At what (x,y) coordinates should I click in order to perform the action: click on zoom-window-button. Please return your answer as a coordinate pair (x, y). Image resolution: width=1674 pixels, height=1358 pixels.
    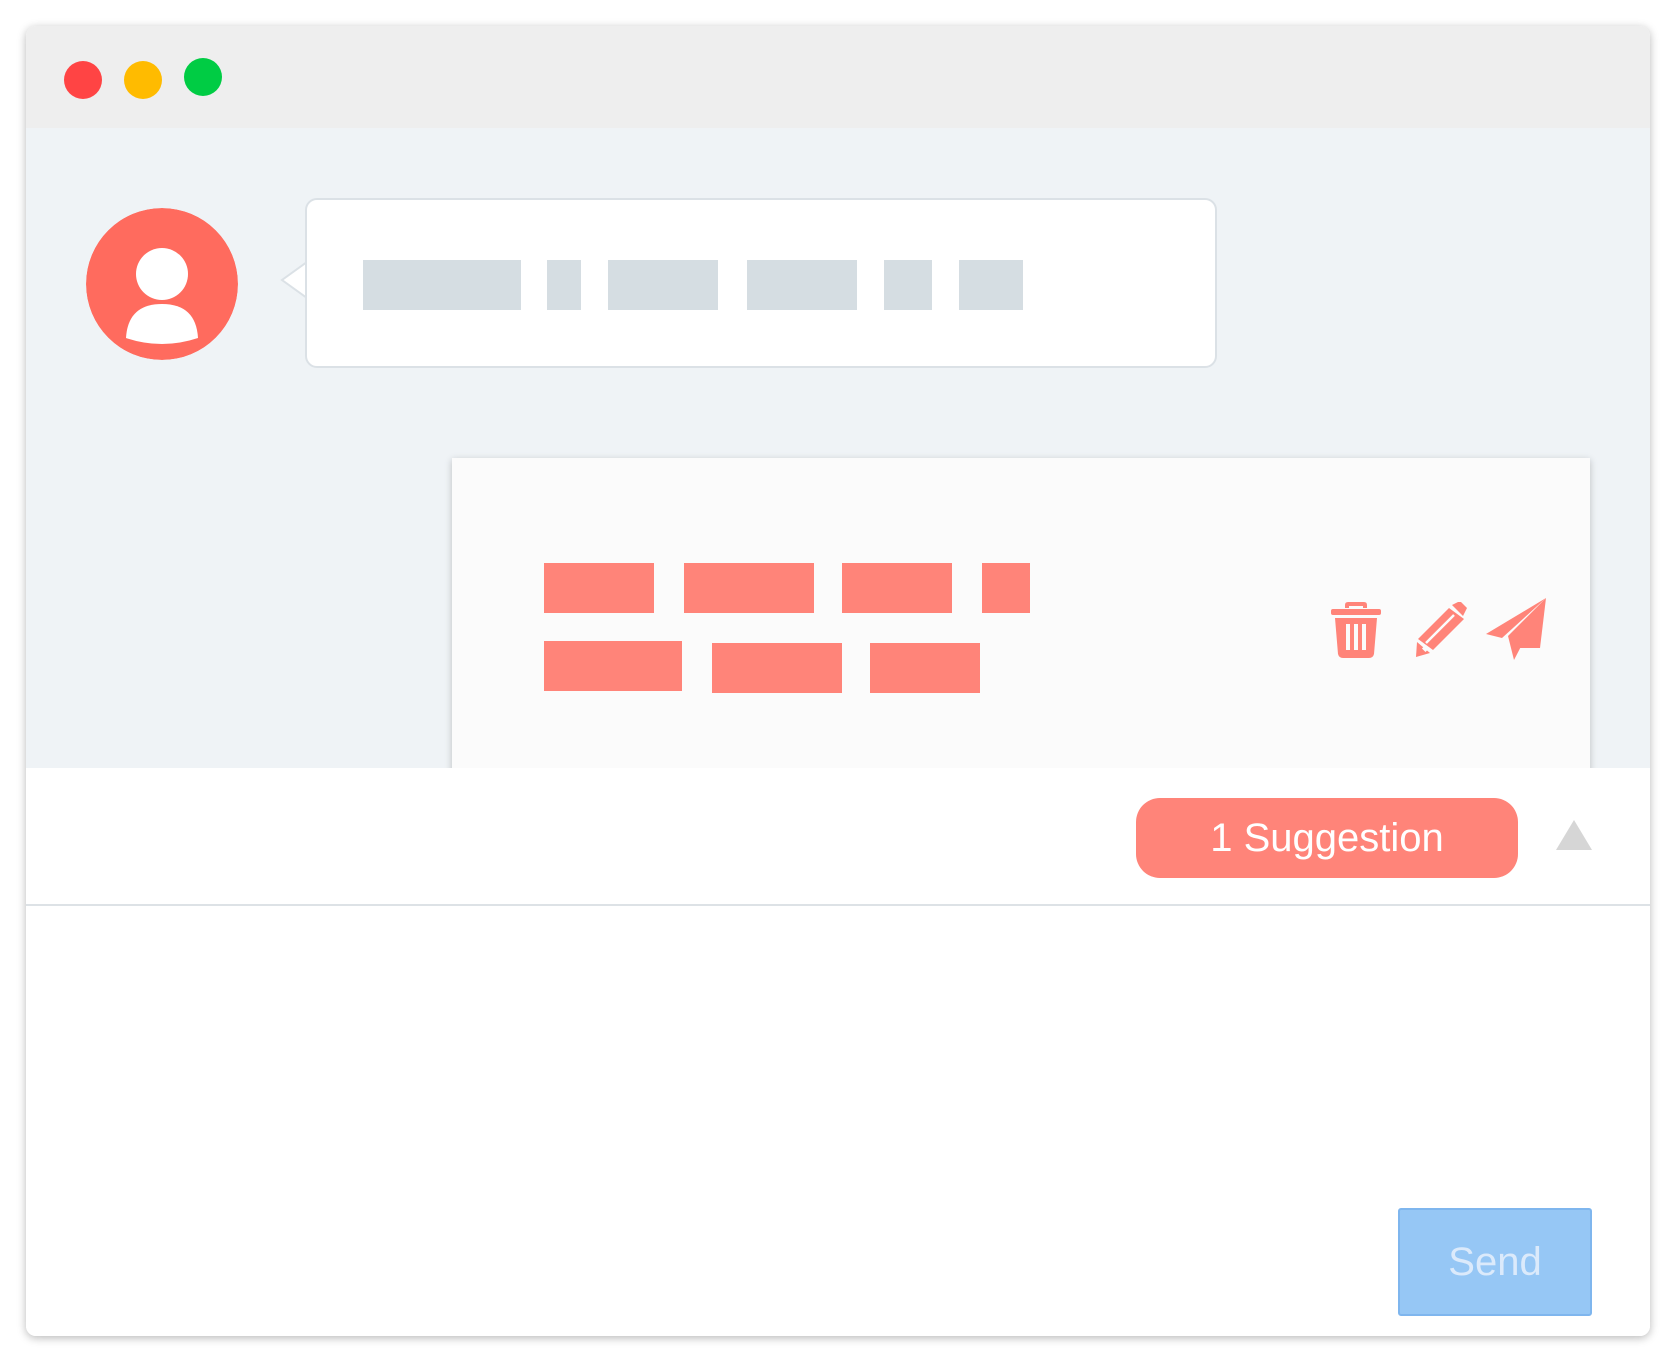
    Looking at the image, I should click on (203, 77).